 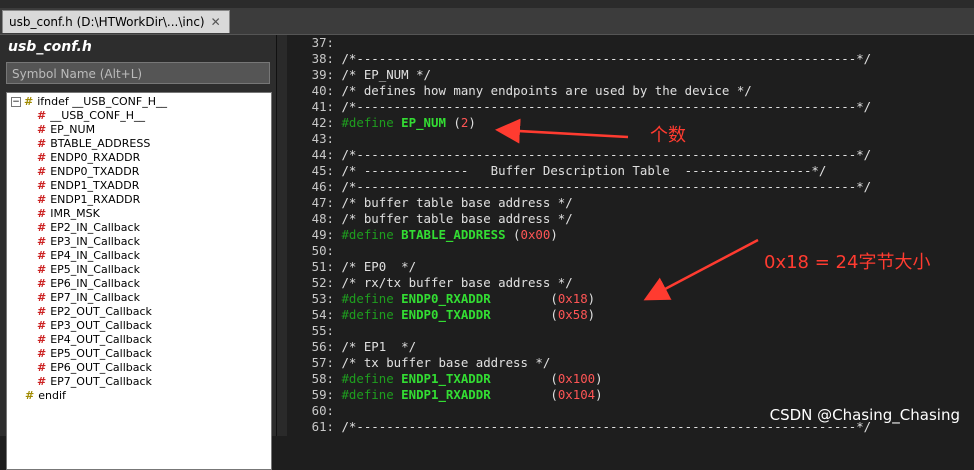 I want to click on annotation-arrows, so click(x=627, y=209).